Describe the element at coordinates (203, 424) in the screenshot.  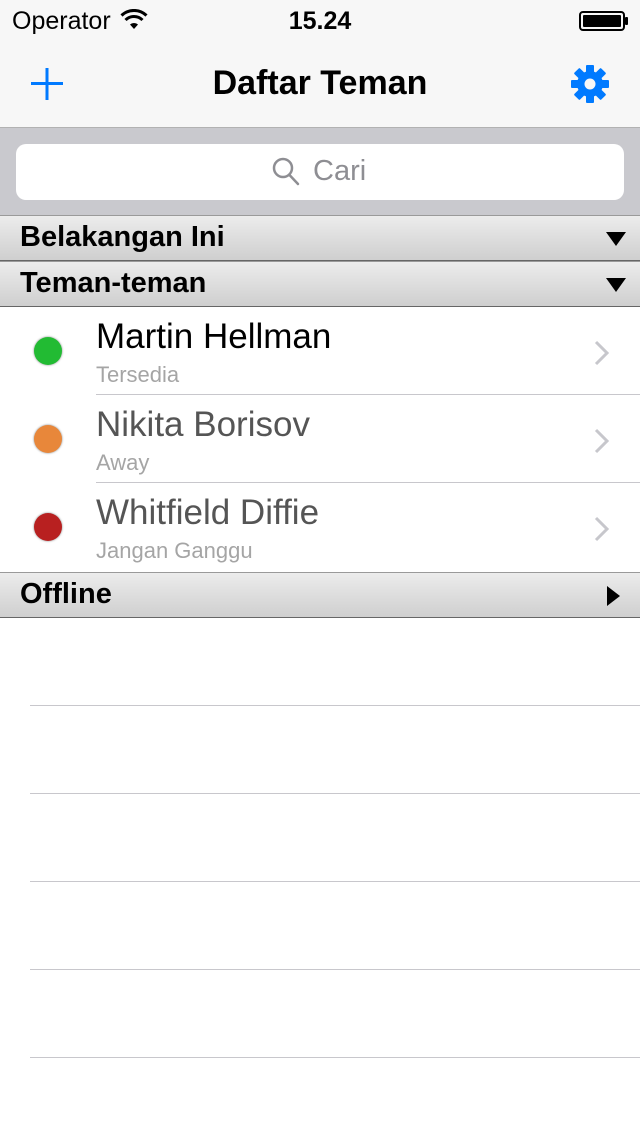
I see `contact-name: Nikita Borisov` at that location.